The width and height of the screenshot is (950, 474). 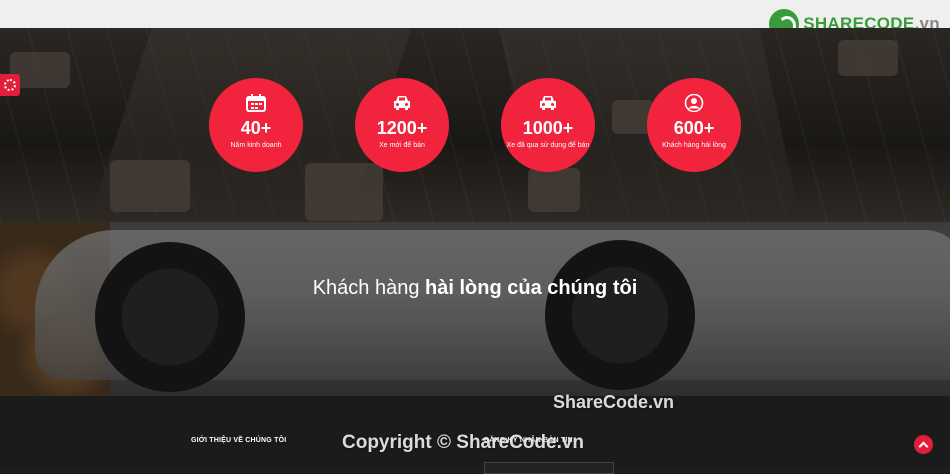 I want to click on banner-title-normal: Khách hàng, so click(x=369, y=288).